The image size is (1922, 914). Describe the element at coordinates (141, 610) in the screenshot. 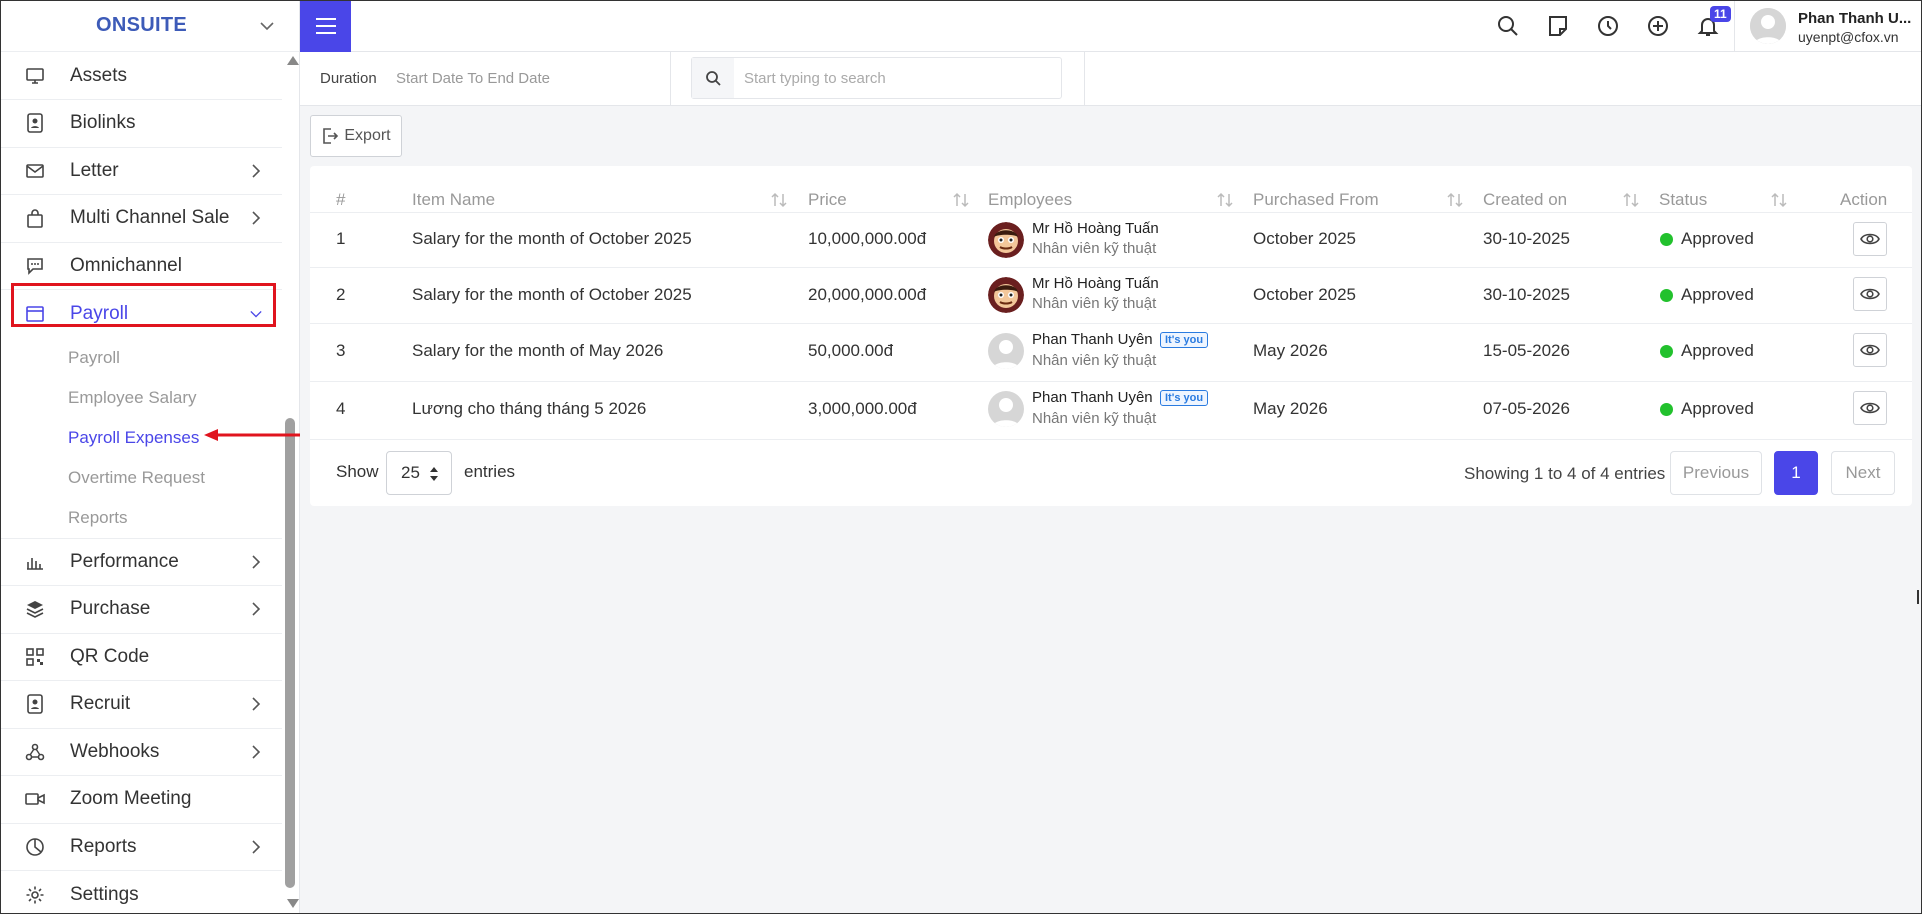

I see `sidebar-item-purchase: Purchase` at that location.